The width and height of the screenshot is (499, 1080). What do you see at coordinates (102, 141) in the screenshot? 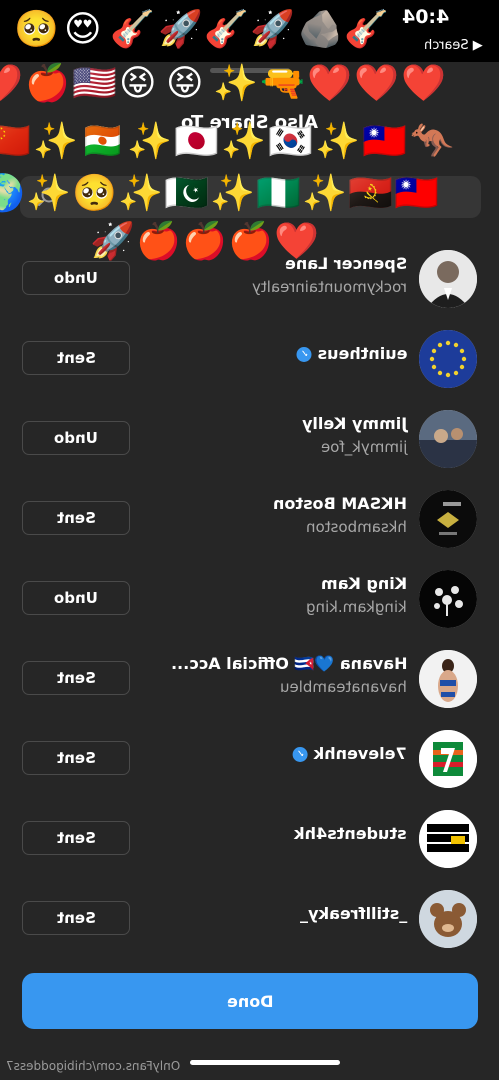
I see `emoji-sticker: 🇳🇪` at bounding box center [102, 141].